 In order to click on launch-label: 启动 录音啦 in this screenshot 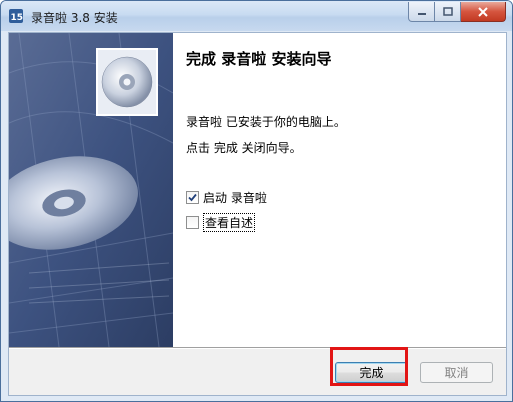, I will do `click(235, 198)`.